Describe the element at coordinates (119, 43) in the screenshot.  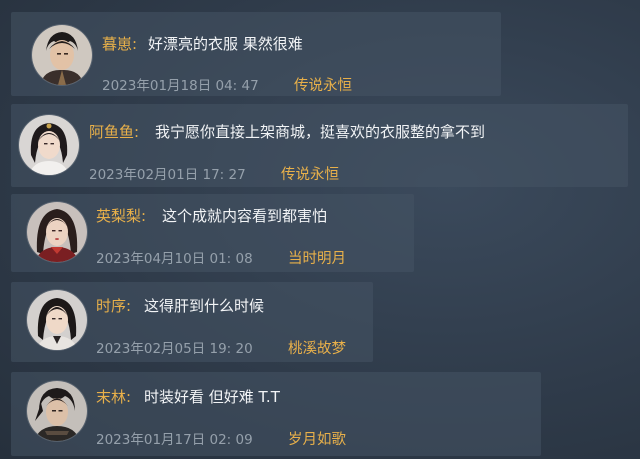
I see `commenter-name: 暮崽:` at that location.